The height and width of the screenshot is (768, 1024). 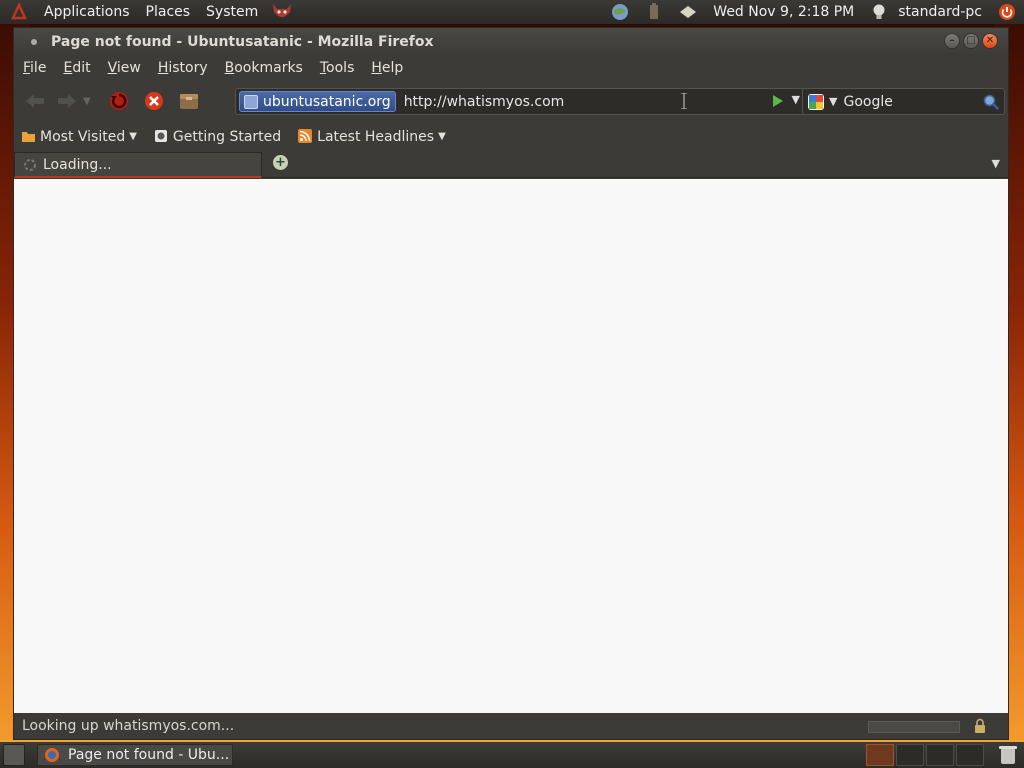 I want to click on mail-icon, so click(x=688, y=12).